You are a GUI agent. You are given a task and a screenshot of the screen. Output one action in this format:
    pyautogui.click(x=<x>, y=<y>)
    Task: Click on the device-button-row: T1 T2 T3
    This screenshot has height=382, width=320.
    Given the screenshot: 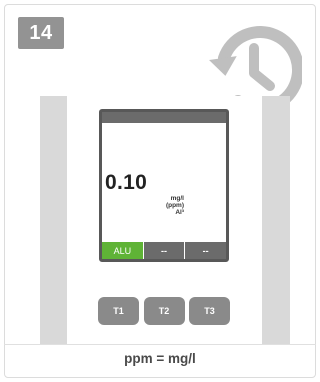 What is the action you would take?
    pyautogui.click(x=164, y=311)
    